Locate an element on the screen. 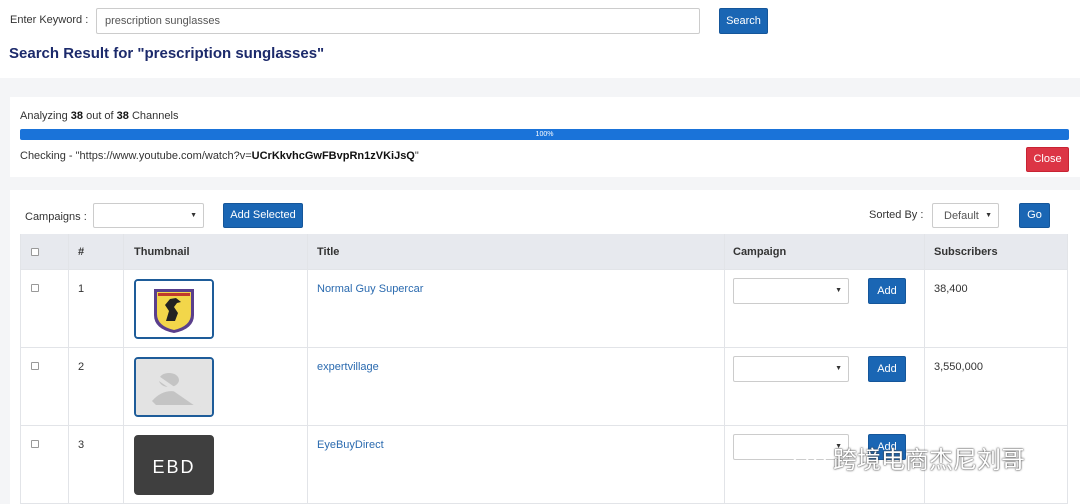  progress-bar-fill: 100% is located at coordinates (544, 134).